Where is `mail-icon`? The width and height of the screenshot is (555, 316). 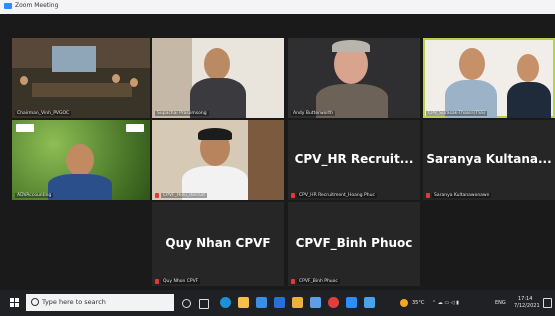 mail-icon is located at coordinates (279, 302).